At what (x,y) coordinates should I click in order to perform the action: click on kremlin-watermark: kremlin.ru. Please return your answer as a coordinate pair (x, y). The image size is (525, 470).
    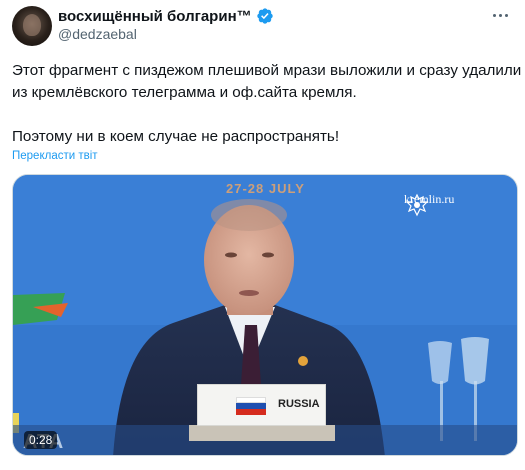
    Looking at the image, I should click on (429, 204).